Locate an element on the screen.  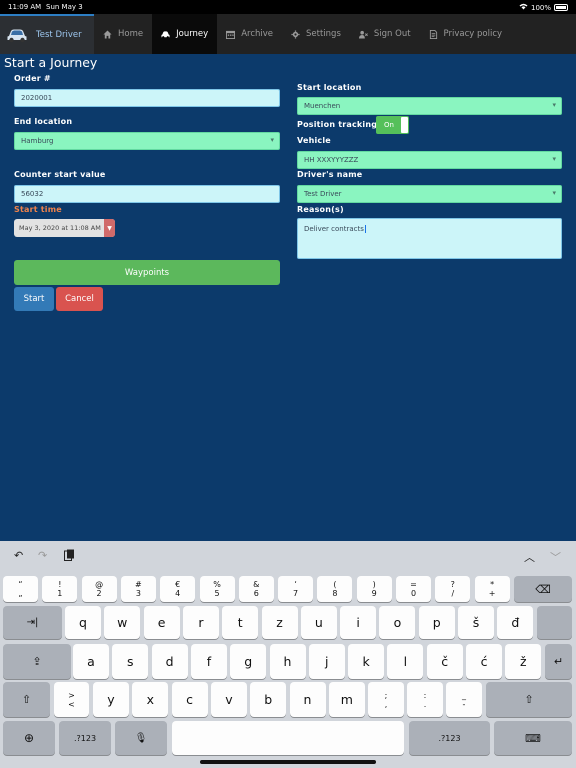
key-n: n is located at coordinates (307, 699).